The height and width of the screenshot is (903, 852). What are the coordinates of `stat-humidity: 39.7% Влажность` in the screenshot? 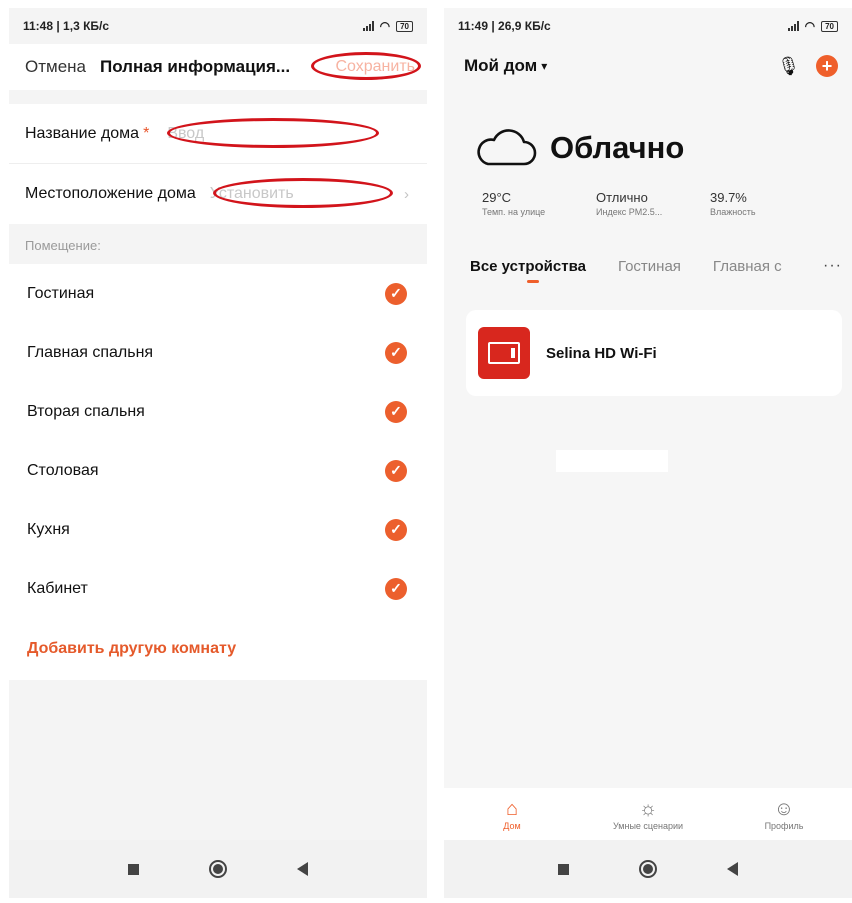 It's located at (733, 203).